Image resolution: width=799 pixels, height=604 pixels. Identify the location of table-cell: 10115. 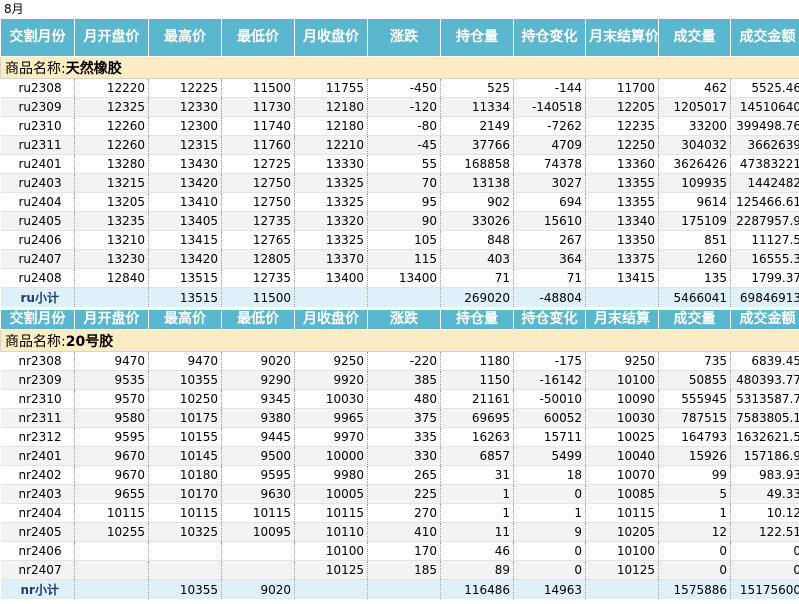
(622, 513).